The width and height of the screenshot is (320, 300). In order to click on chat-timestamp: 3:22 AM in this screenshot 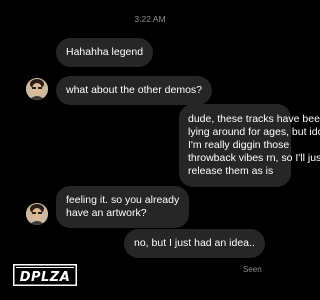, I will do `click(150, 19)`.